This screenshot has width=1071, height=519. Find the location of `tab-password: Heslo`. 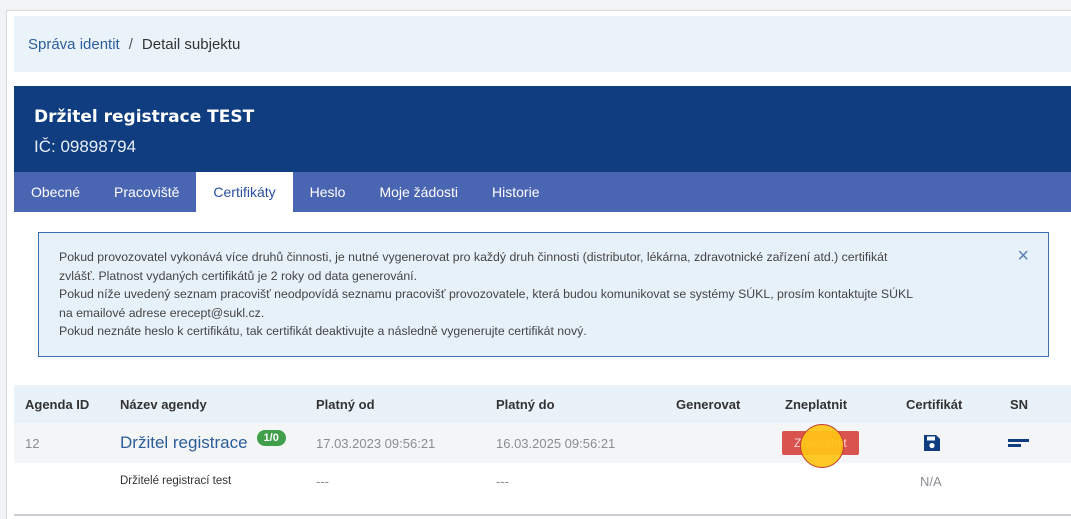

tab-password: Heslo is located at coordinates (328, 192).